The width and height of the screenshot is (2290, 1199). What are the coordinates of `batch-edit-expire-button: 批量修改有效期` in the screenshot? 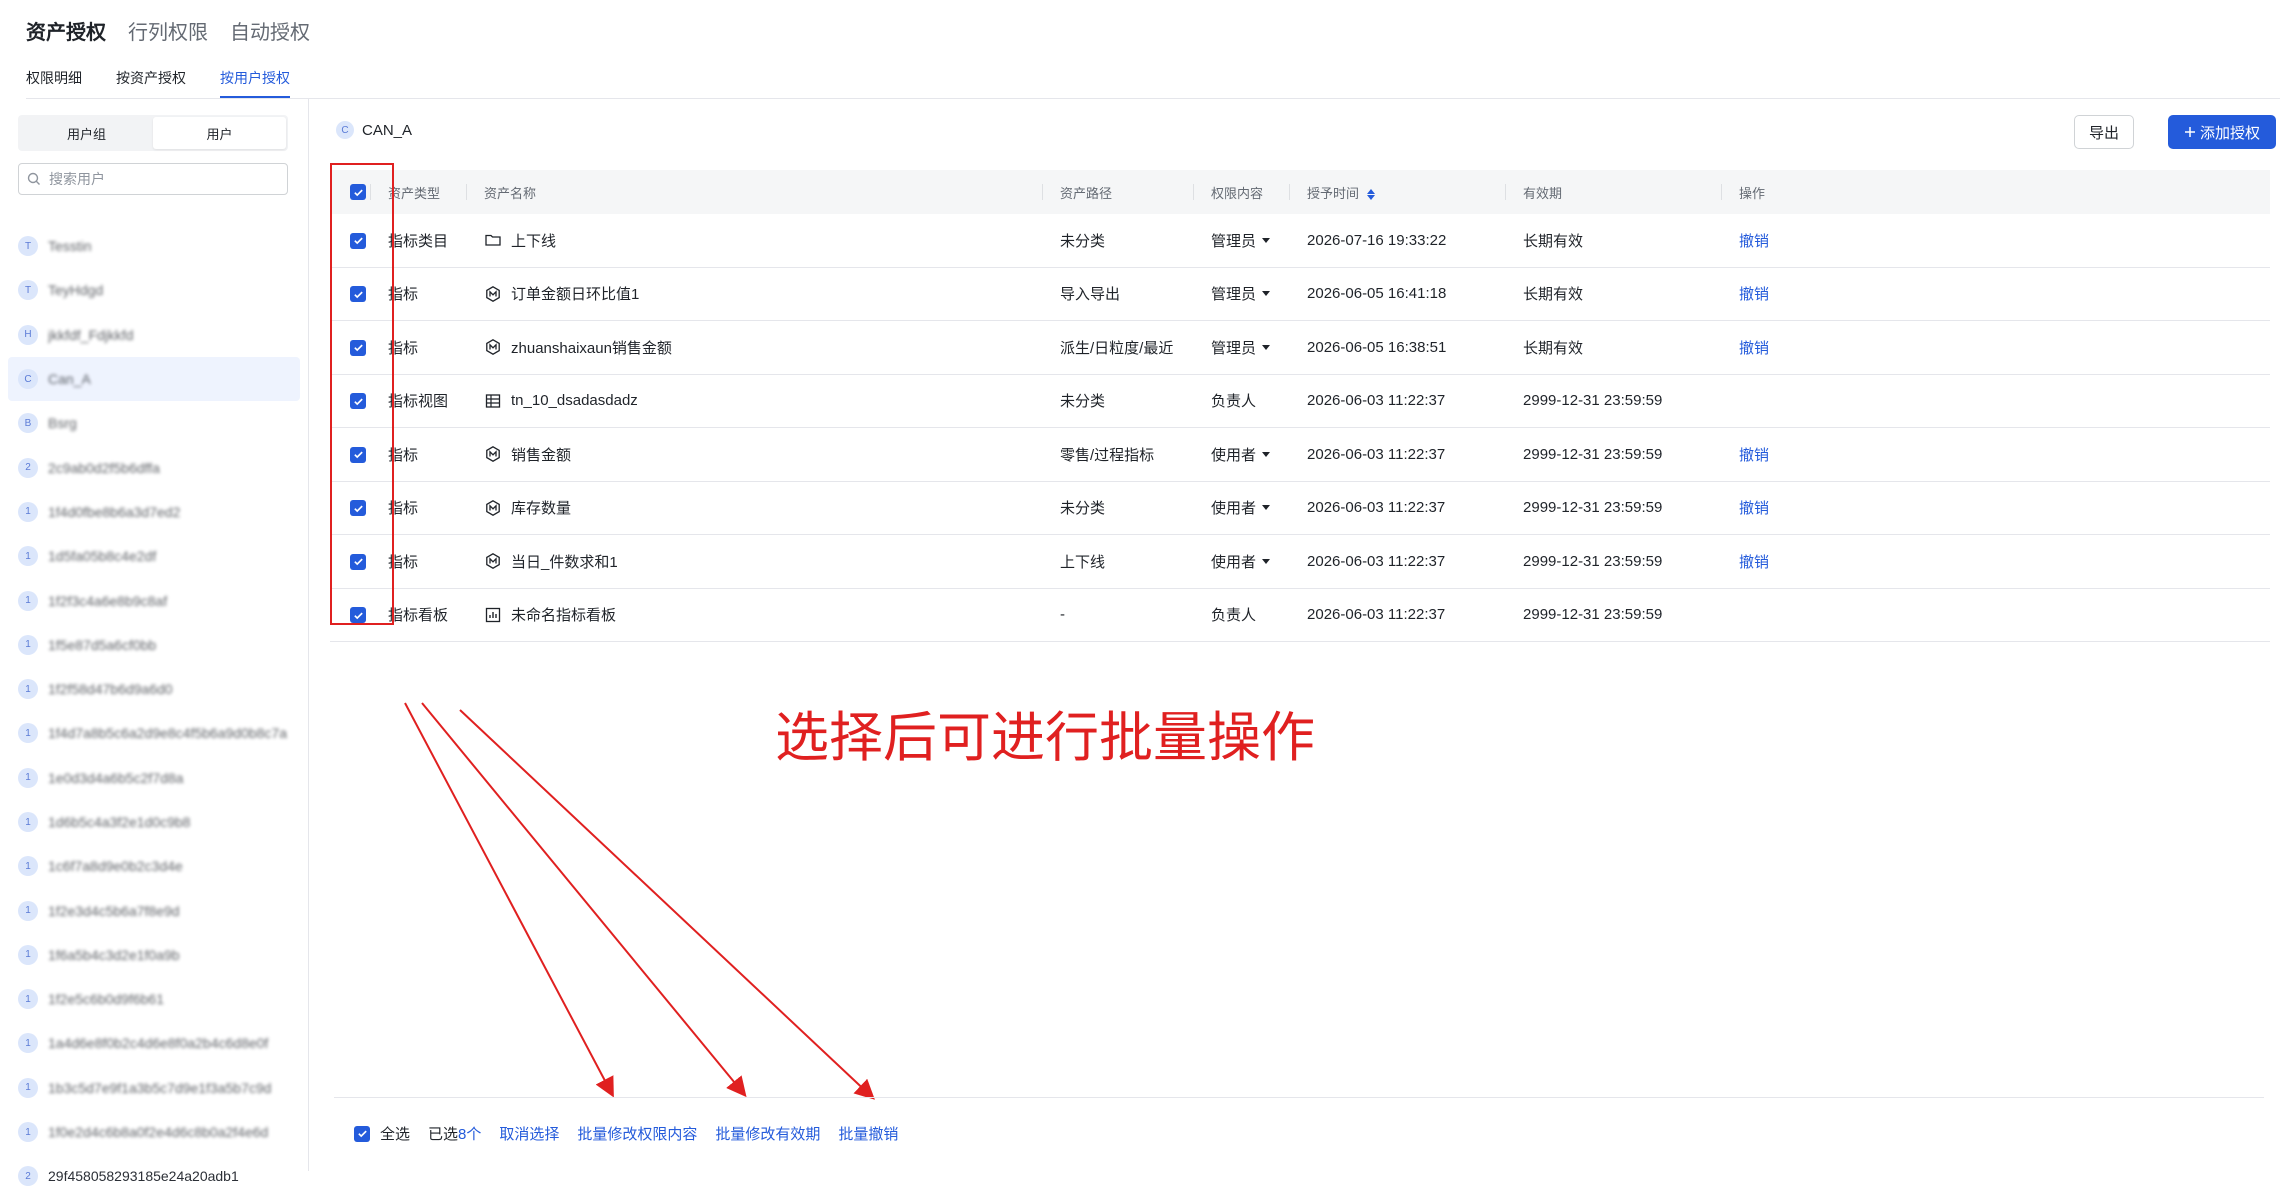 It's located at (767, 1133).